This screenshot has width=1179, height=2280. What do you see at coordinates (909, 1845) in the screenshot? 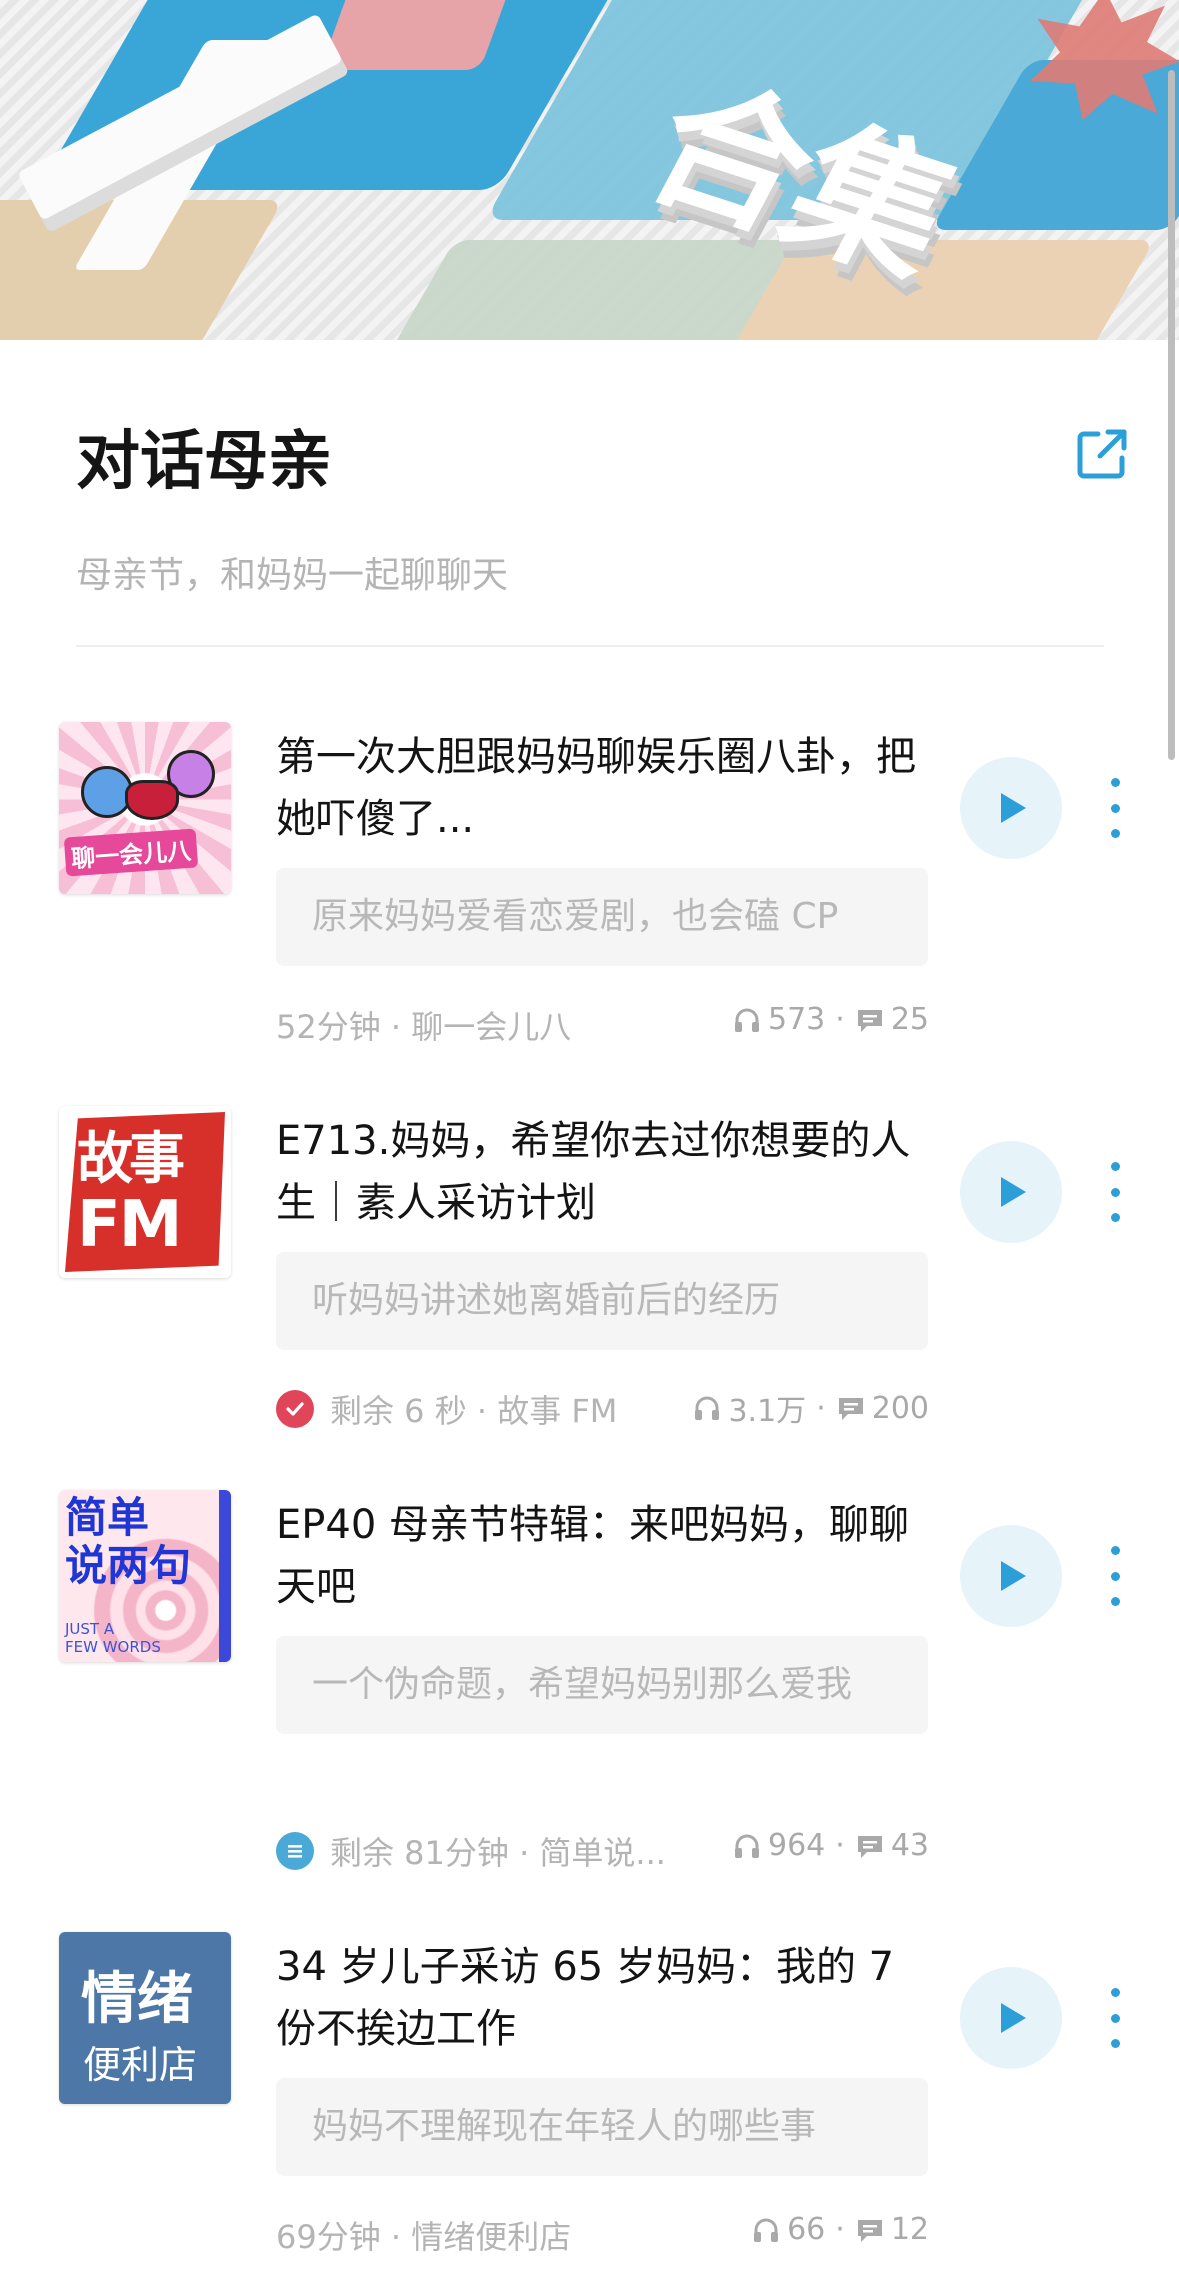
I see `comment-count: 43` at bounding box center [909, 1845].